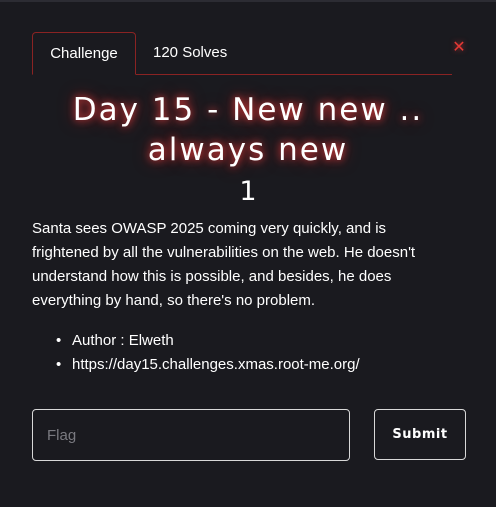 Image resolution: width=496 pixels, height=507 pixels. Describe the element at coordinates (191, 435) in the screenshot. I see `flag-input` at that location.